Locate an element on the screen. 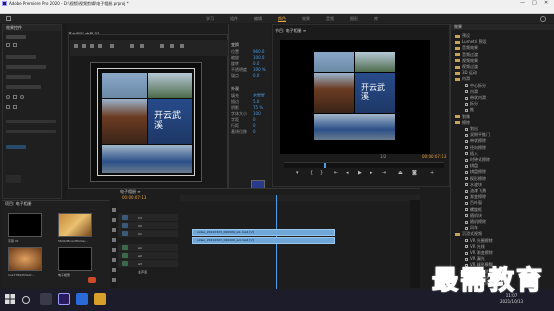 This screenshot has height=311, width=554. track-select-icon is located at coordinates (114, 220).